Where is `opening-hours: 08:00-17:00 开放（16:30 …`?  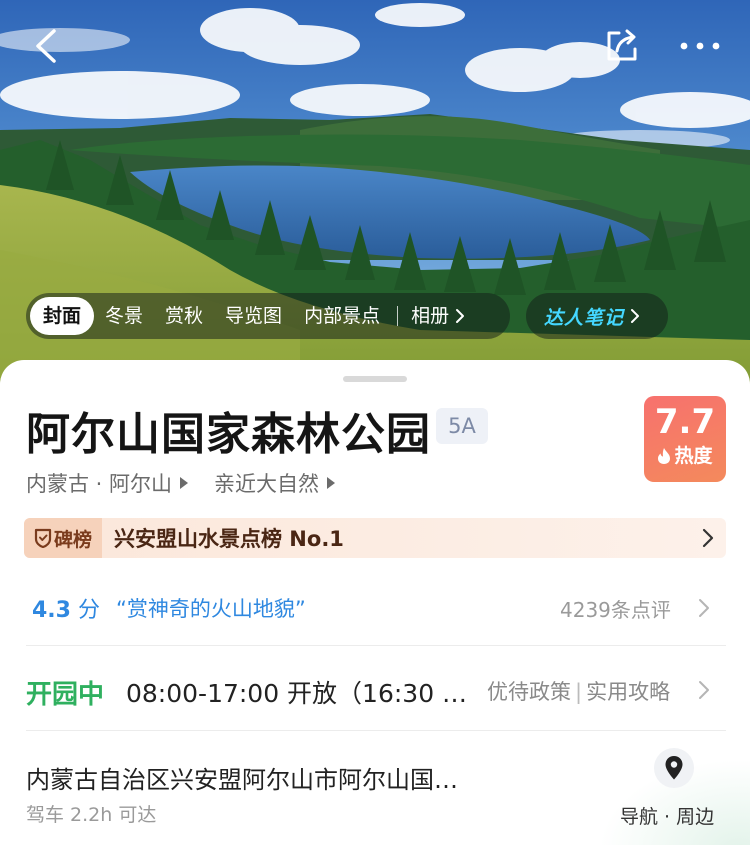
opening-hours: 08:00-17:00 开放（16:30 … is located at coordinates (297, 693).